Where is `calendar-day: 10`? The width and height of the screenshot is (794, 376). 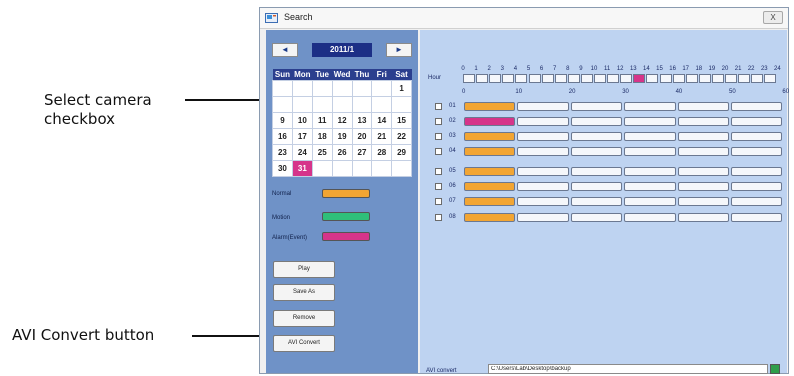
calendar-day: 10 is located at coordinates (302, 120).